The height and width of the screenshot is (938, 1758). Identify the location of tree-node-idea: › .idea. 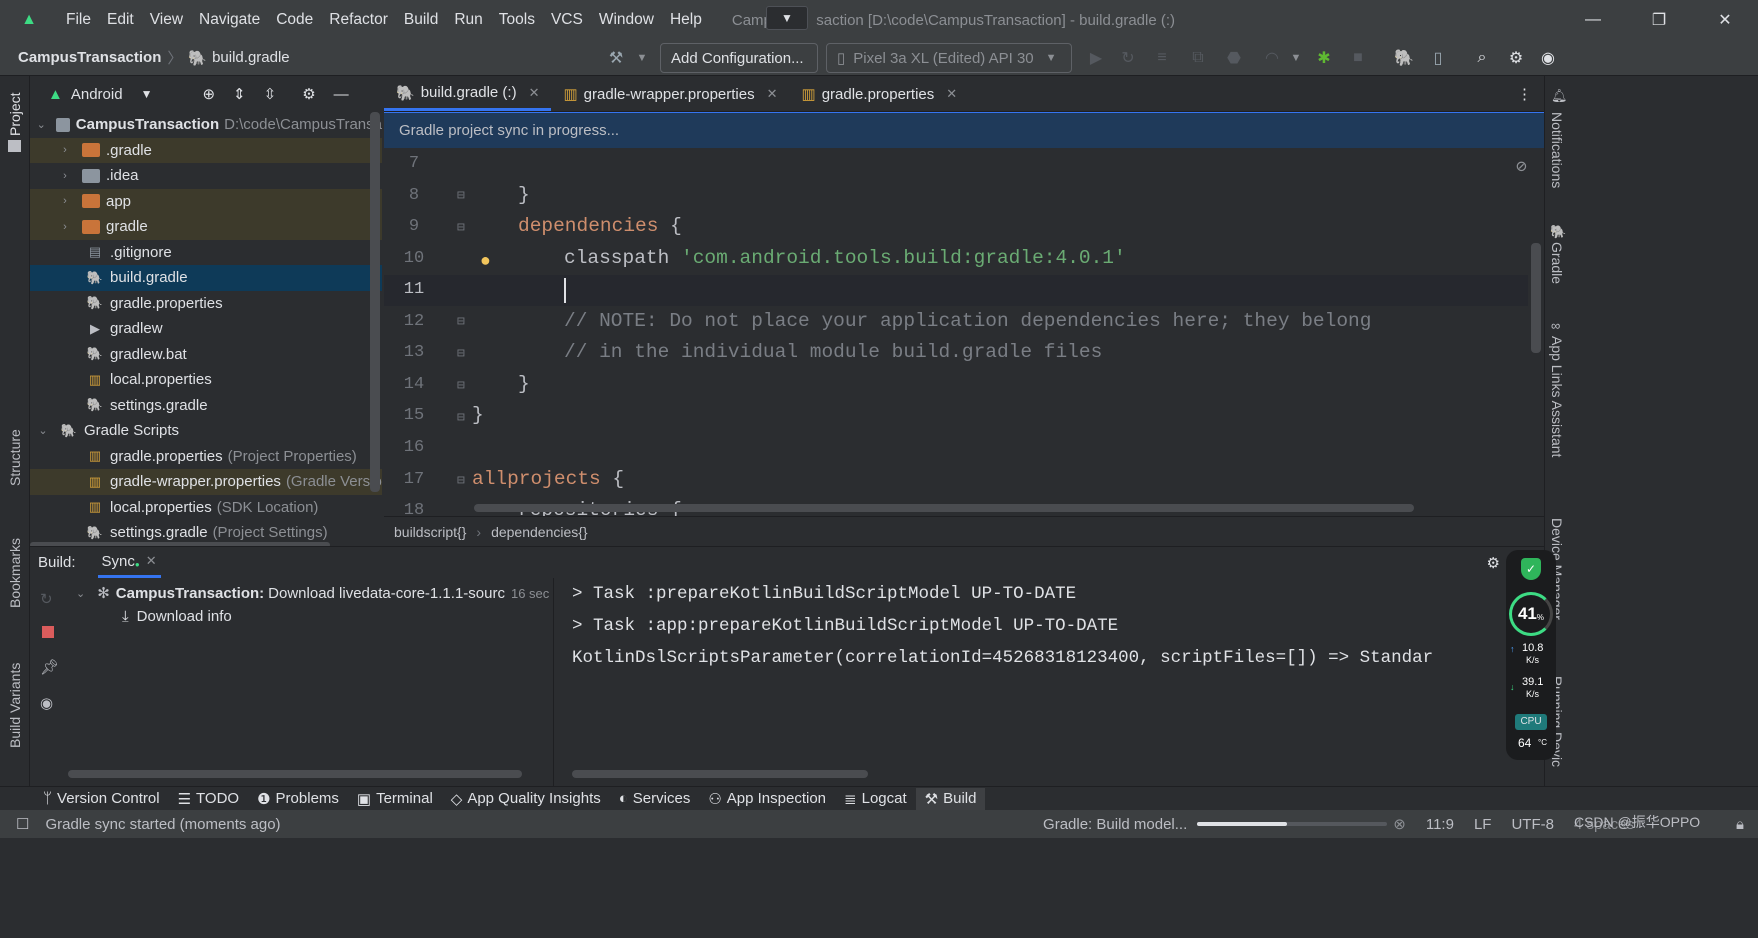
(206, 176).